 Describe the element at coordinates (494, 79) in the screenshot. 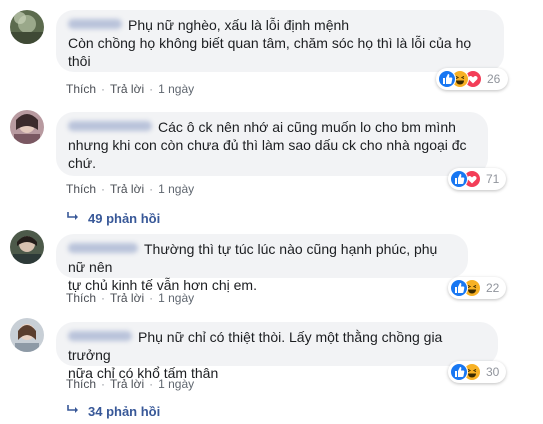

I see `reaction-count: 26` at that location.